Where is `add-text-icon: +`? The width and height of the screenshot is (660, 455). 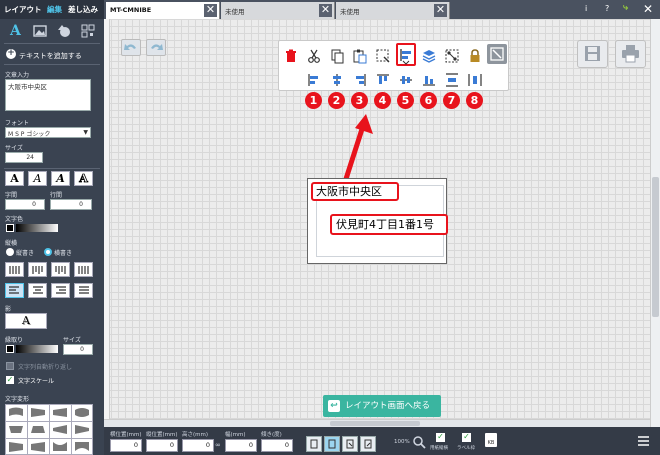 add-text-icon: + is located at coordinates (11, 54).